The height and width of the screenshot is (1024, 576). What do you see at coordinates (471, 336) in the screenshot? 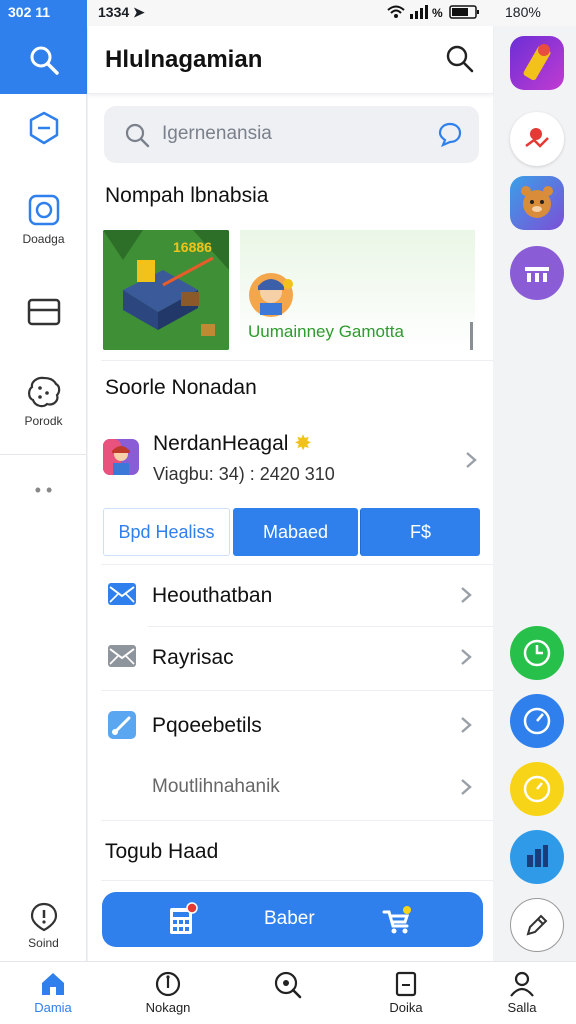
I see `scrollbar` at bounding box center [471, 336].